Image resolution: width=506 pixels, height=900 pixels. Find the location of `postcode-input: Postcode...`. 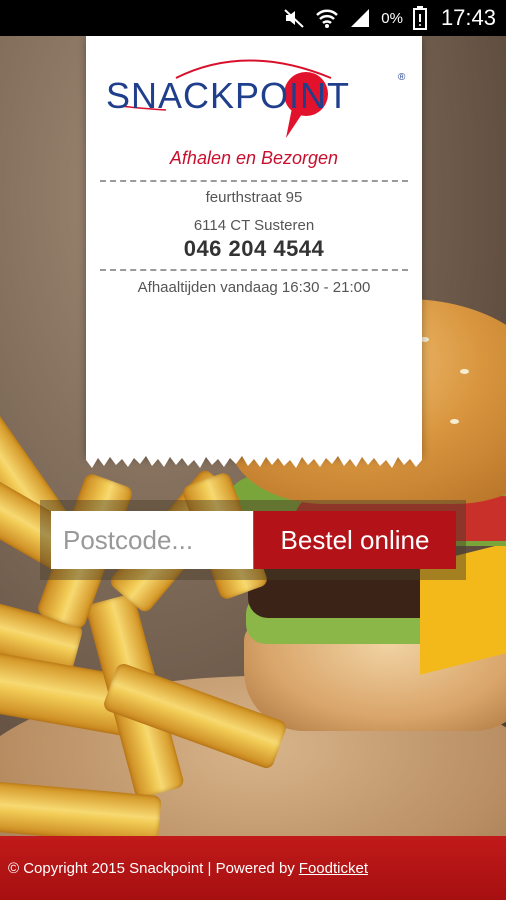

postcode-input: Postcode... is located at coordinates (152, 540).